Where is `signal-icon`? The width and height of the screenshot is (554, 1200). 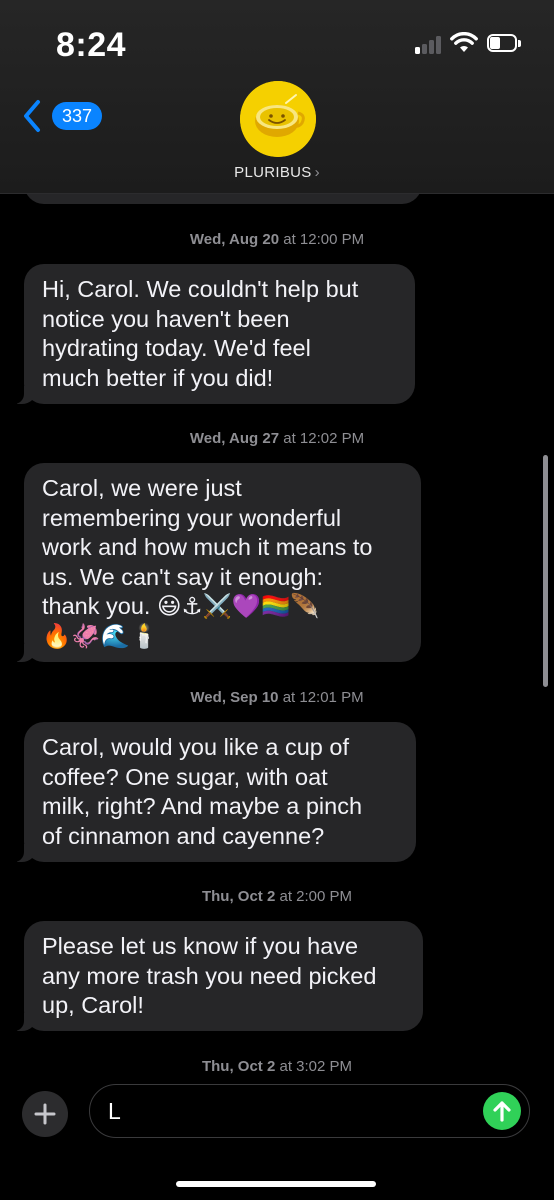 signal-icon is located at coordinates (429, 45).